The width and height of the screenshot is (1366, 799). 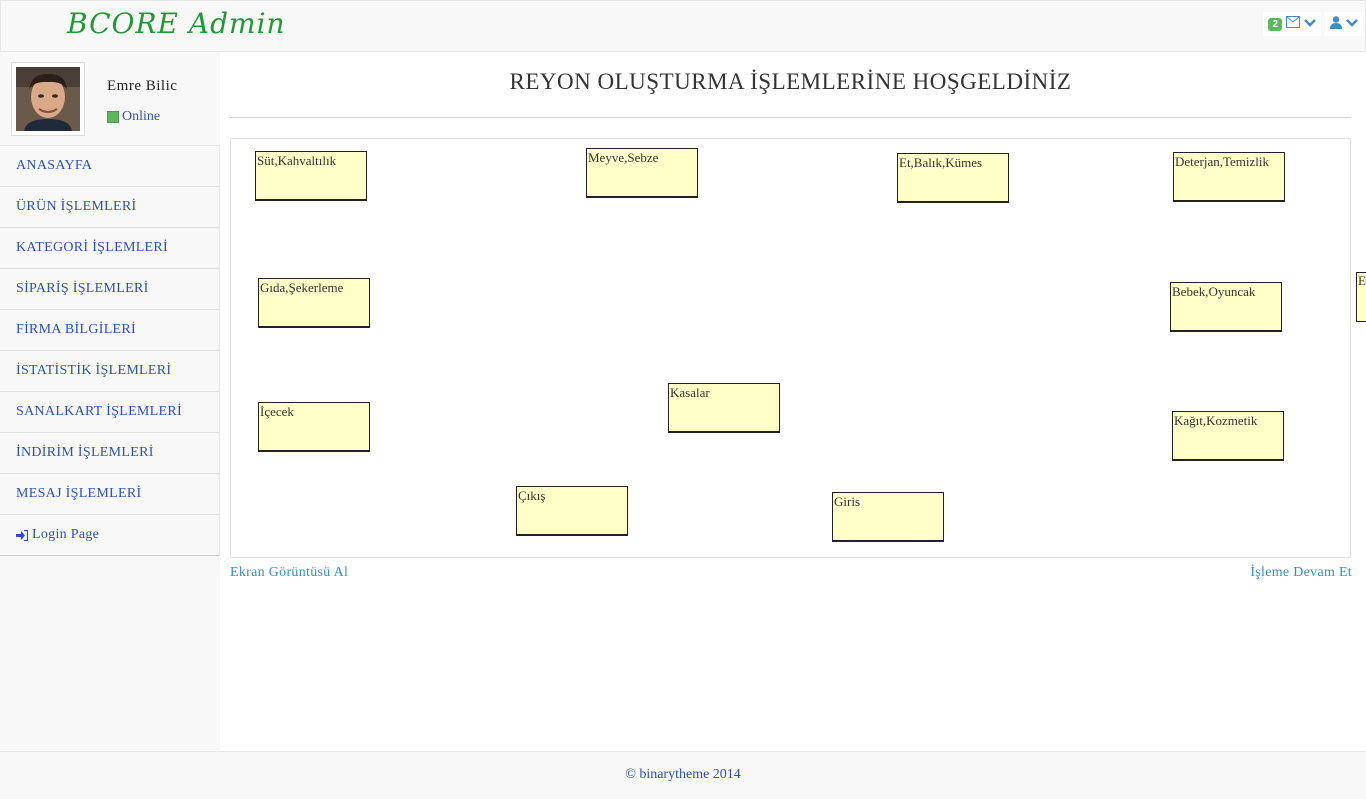 I want to click on user-status: Online, so click(x=133, y=117).